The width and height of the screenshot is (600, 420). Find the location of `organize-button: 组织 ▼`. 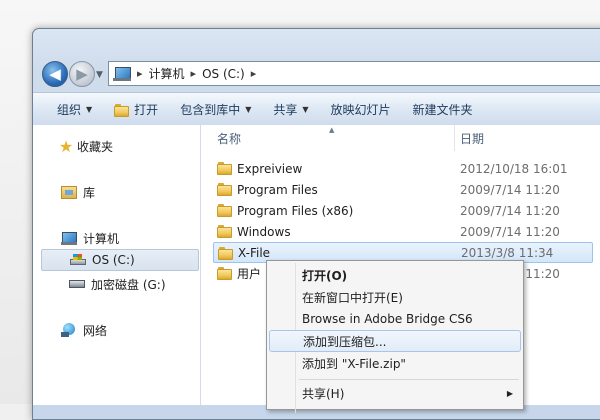

organize-button: 组织 ▼ is located at coordinates (68, 109).